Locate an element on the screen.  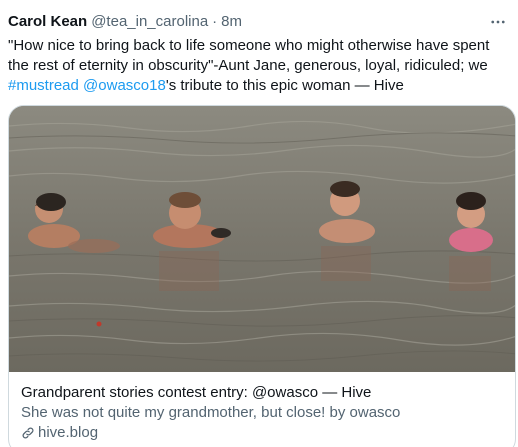
card-domain: hive.blog is located at coordinates (262, 433).